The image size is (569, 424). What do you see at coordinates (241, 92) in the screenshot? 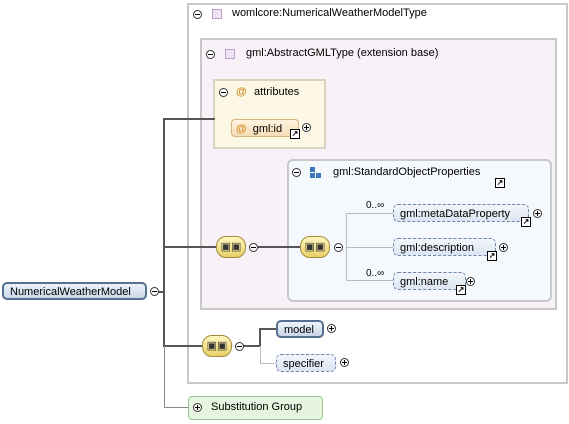
I see `attributes-icon: @` at bounding box center [241, 92].